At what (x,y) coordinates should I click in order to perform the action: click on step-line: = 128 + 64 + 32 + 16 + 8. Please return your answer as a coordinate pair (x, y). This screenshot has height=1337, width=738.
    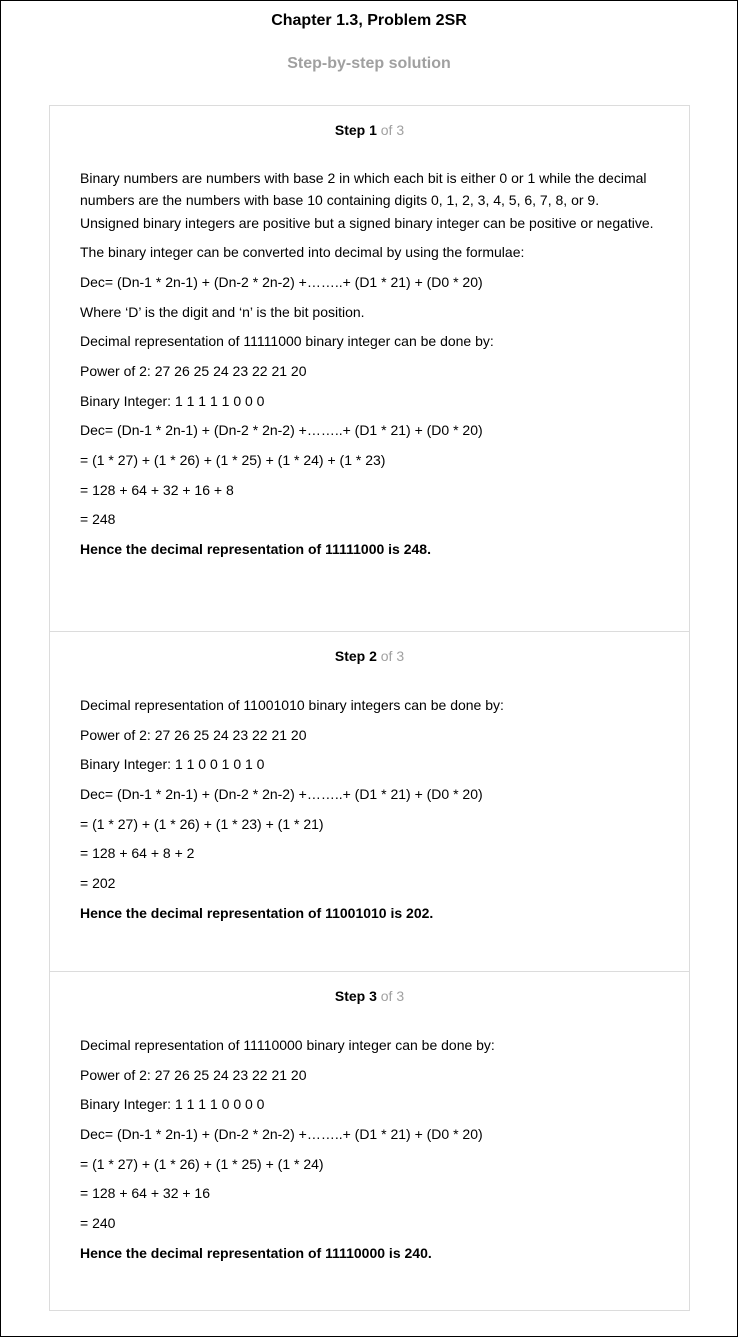
    Looking at the image, I should click on (157, 489).